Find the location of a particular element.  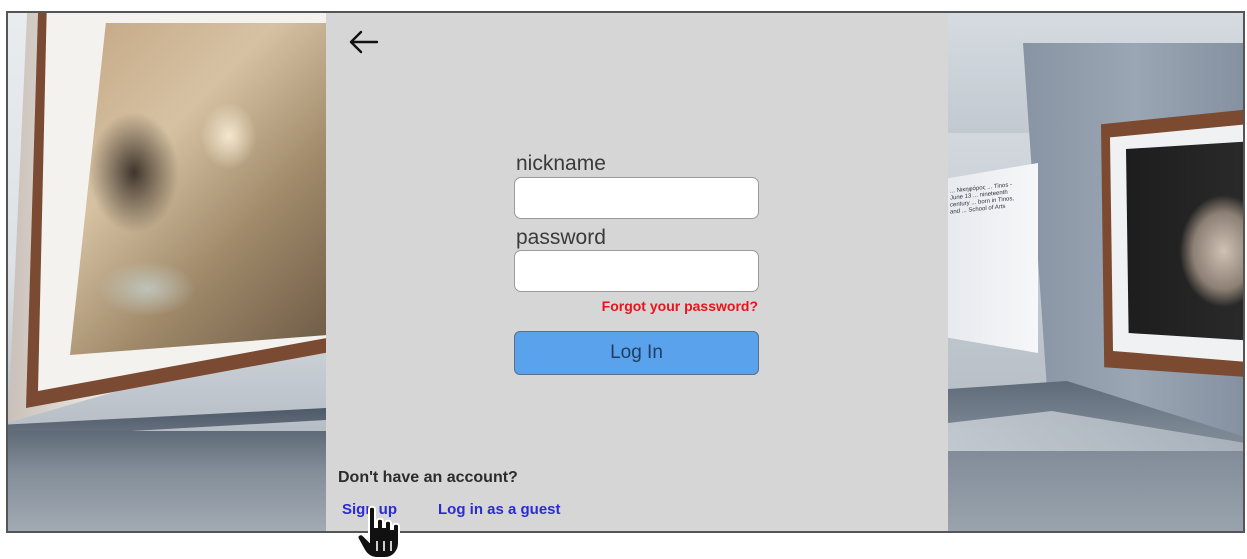

arrow-left-icon is located at coordinates (364, 42).